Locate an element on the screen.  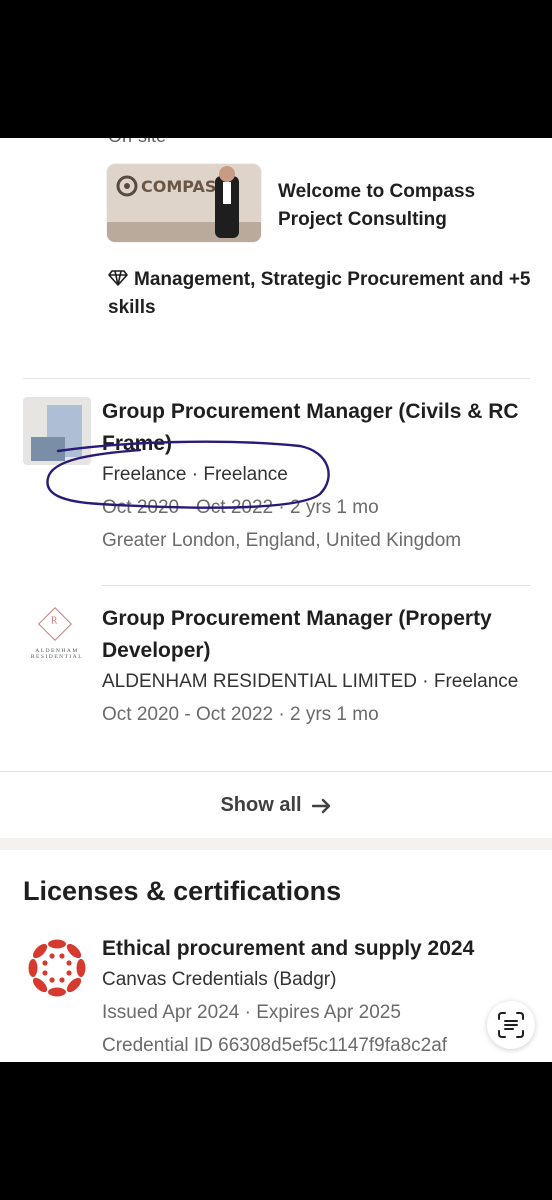
top-black-bar is located at coordinates (276, 69).